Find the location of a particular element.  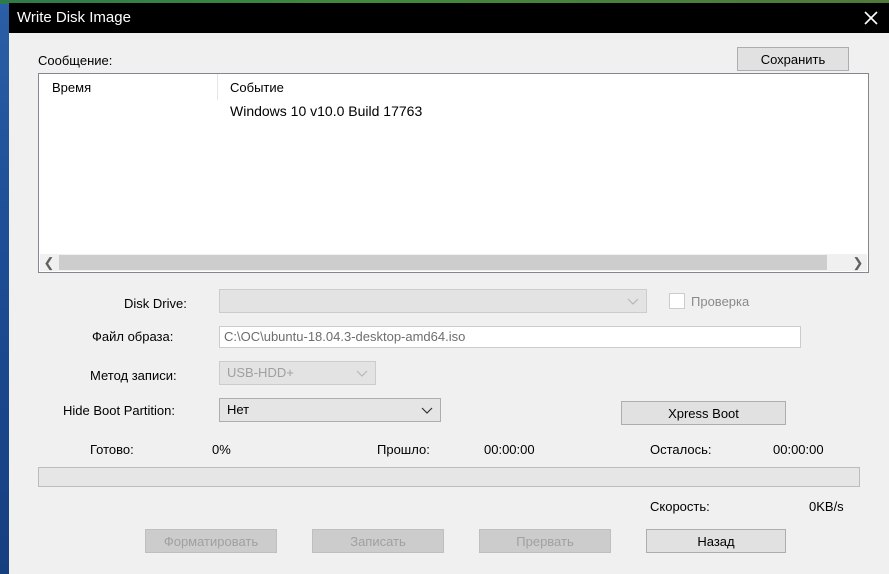

verify-checkbox is located at coordinates (677, 301).